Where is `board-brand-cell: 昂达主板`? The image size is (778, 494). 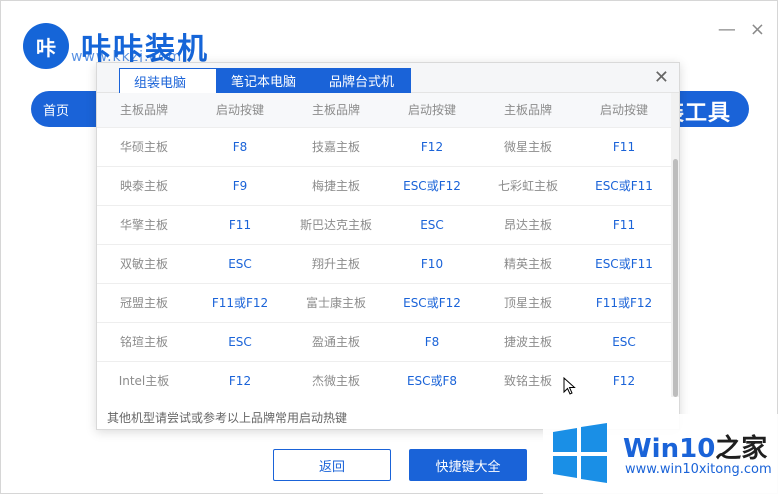 board-brand-cell: 昂达主板 is located at coordinates (528, 224).